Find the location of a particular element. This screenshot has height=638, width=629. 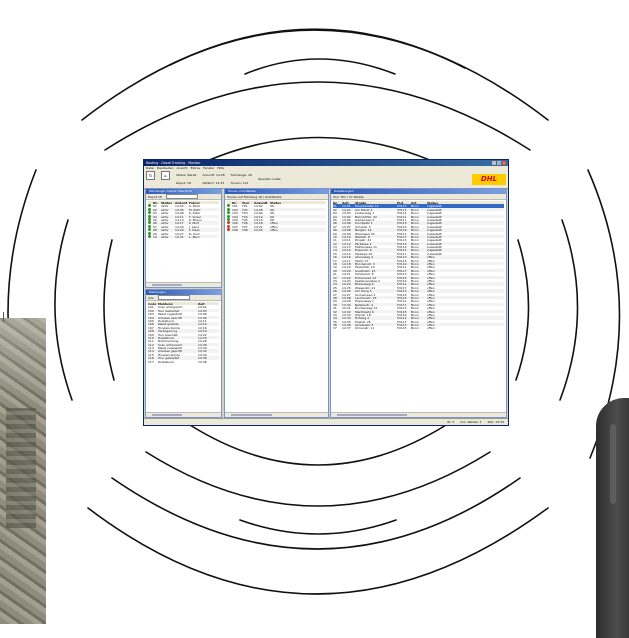

tours-row: 108 T08 14:25 offen is located at coordinates (276, 230).